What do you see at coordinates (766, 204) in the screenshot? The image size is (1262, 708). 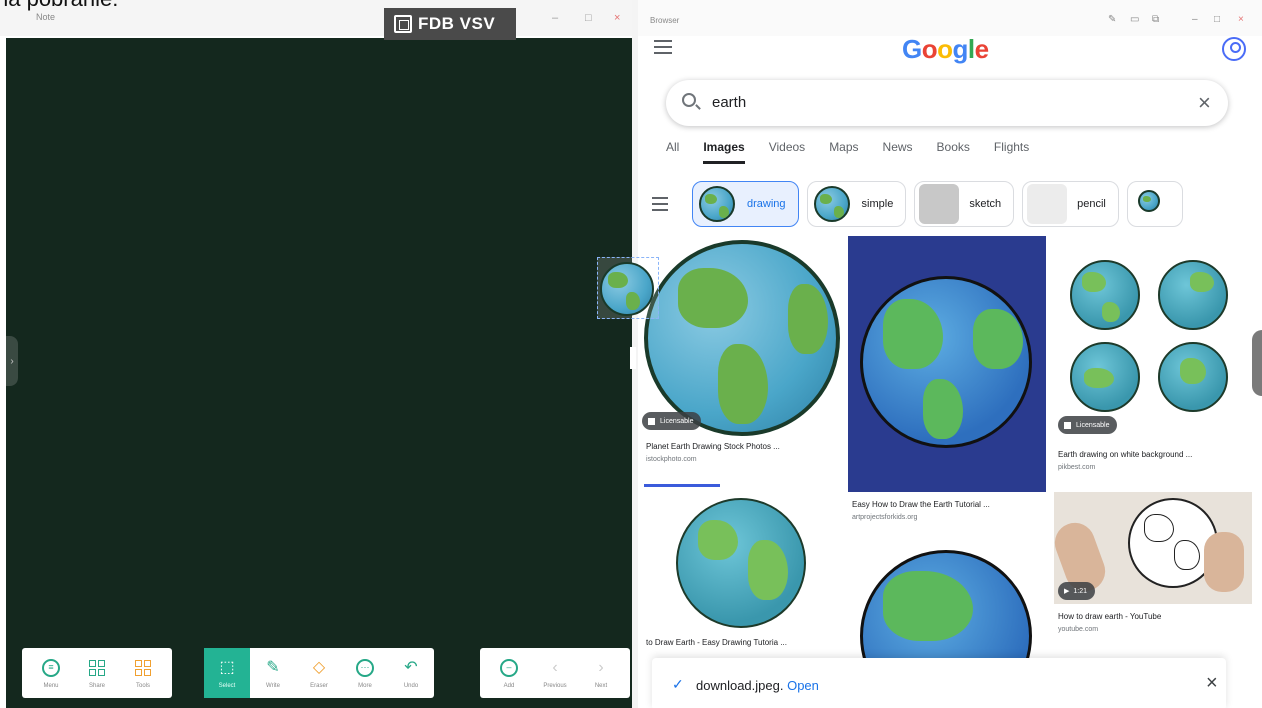 I see `chip-label: drawing` at bounding box center [766, 204].